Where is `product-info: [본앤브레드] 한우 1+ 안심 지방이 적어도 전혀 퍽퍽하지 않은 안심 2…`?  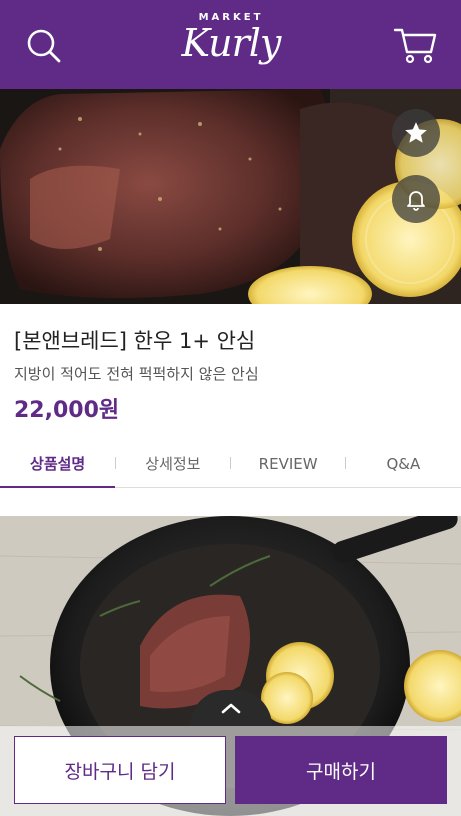
product-info: [본앤브레드] 한우 1+ 안심 지방이 적어도 전혀 퍽퍽하지 않은 안심 2… is located at coordinates (234, 376).